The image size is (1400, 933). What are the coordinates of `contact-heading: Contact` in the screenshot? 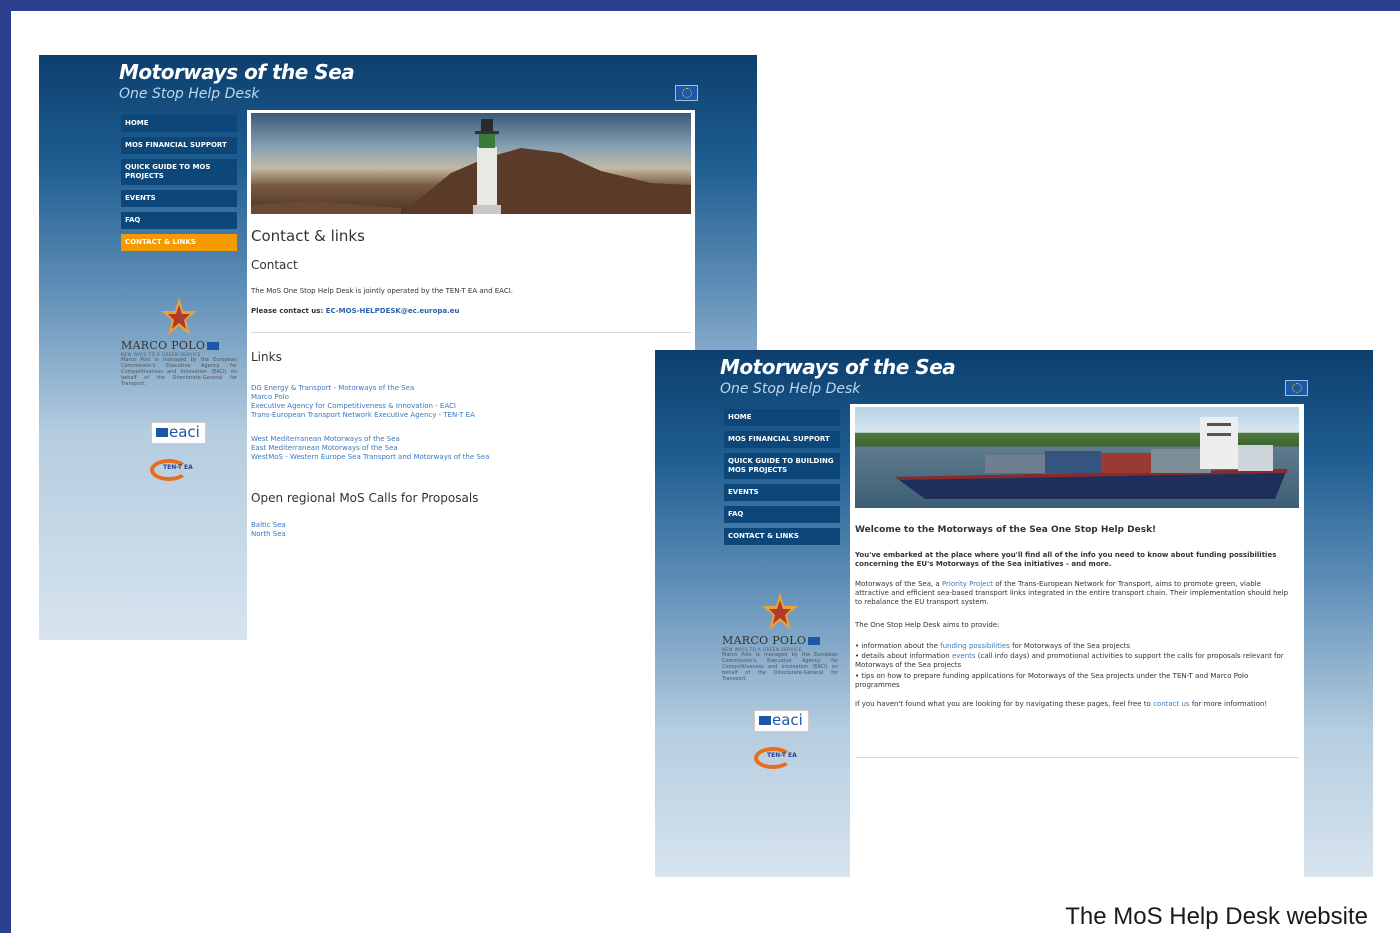 It's located at (274, 265).